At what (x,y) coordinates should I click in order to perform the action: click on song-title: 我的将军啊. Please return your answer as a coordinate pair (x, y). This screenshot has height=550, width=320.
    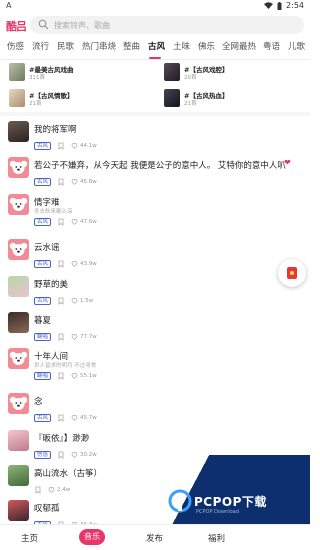
    Looking at the image, I should click on (55, 130).